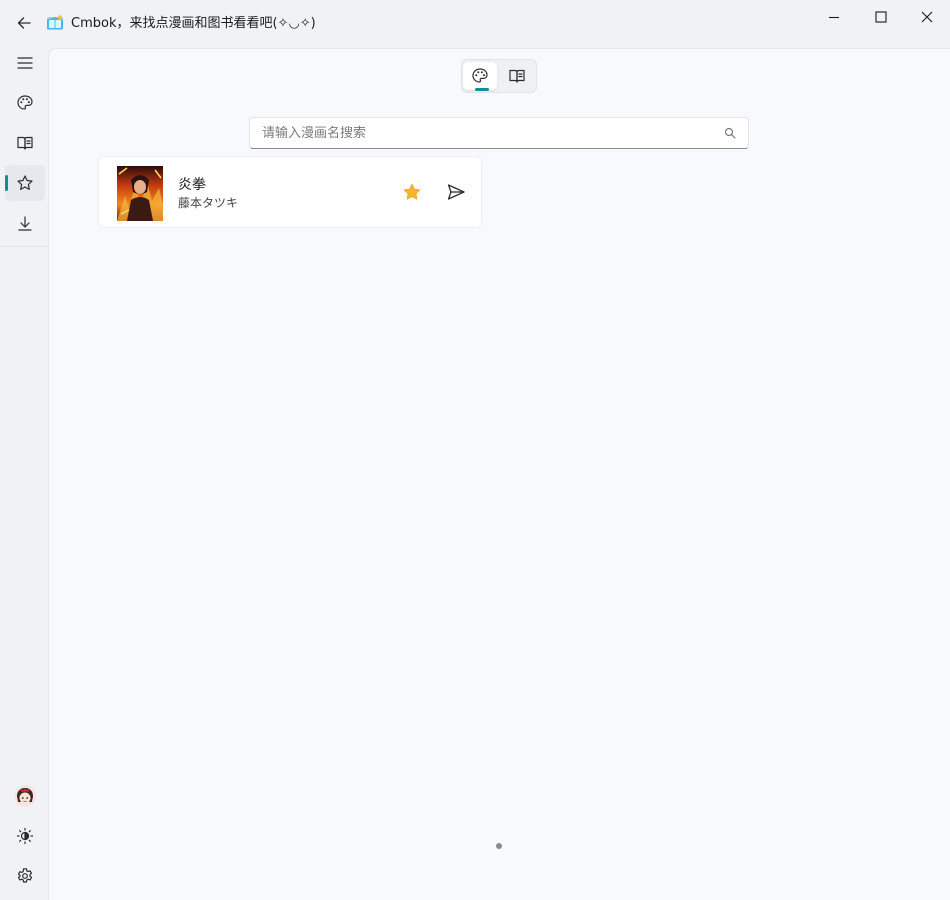 This screenshot has width=950, height=900. I want to click on manga-cover, so click(140, 193).